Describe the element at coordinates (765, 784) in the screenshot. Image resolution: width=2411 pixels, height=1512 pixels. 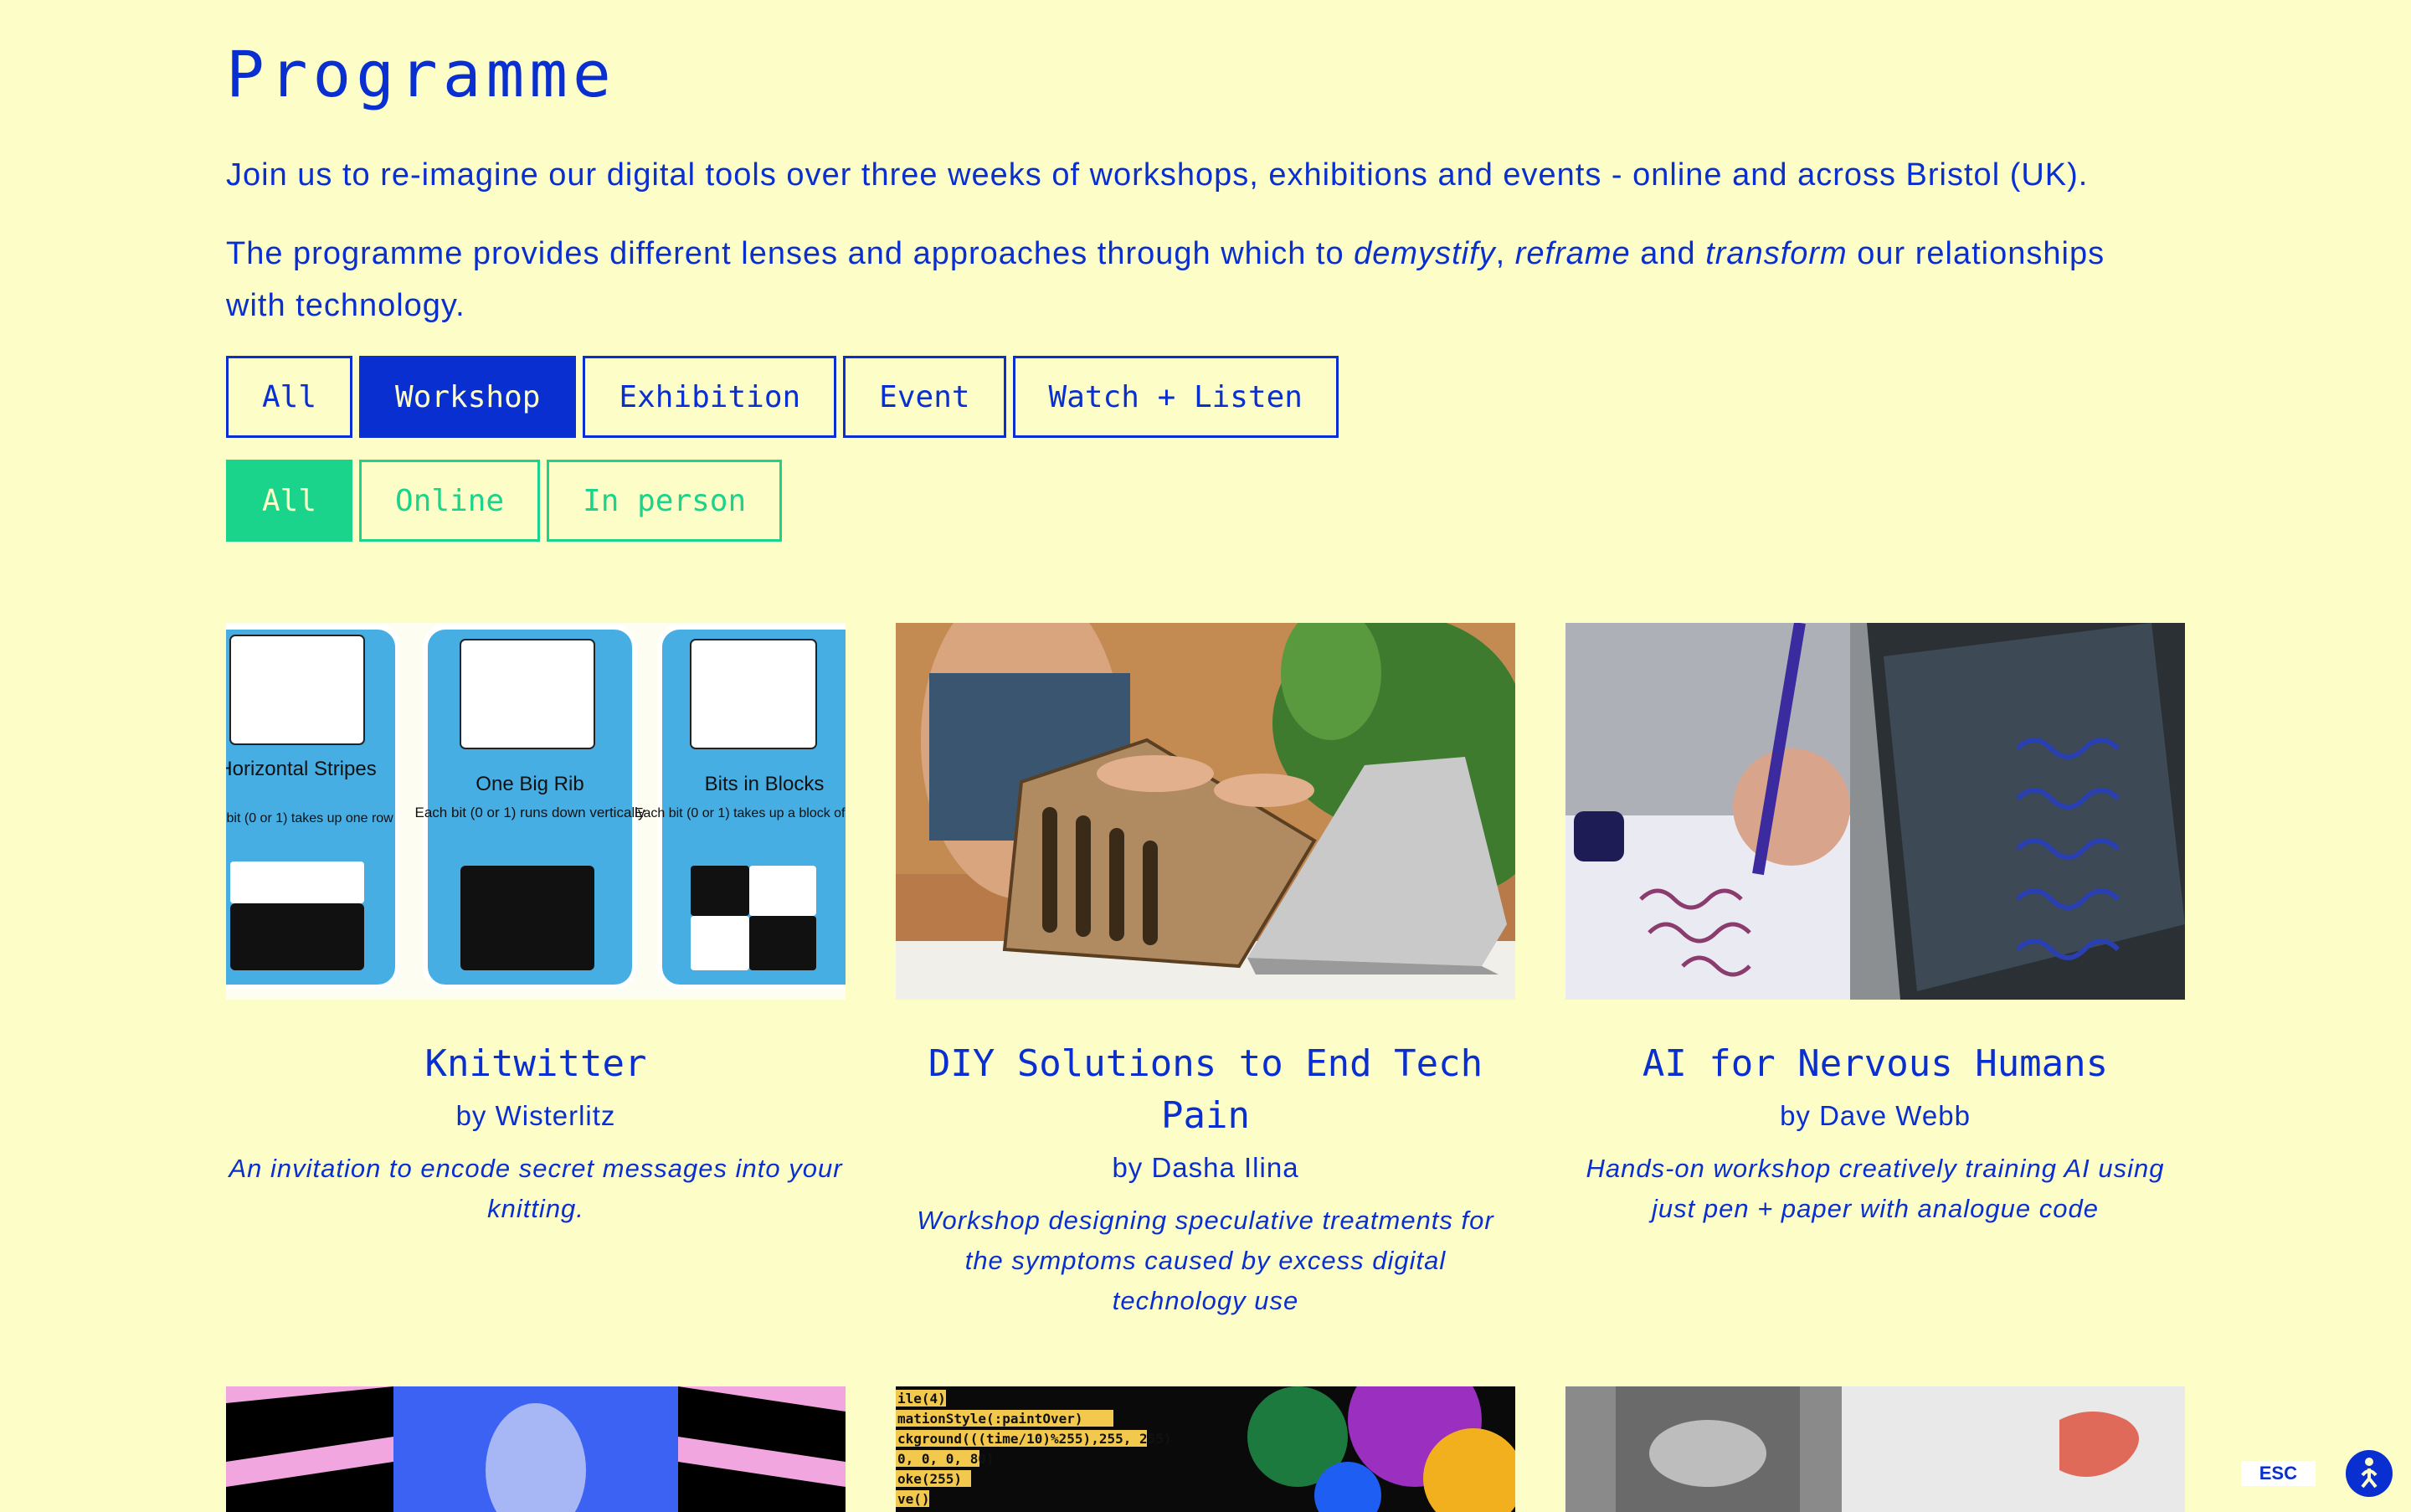
I see `panel-title-3: Bits in Blocks` at that location.